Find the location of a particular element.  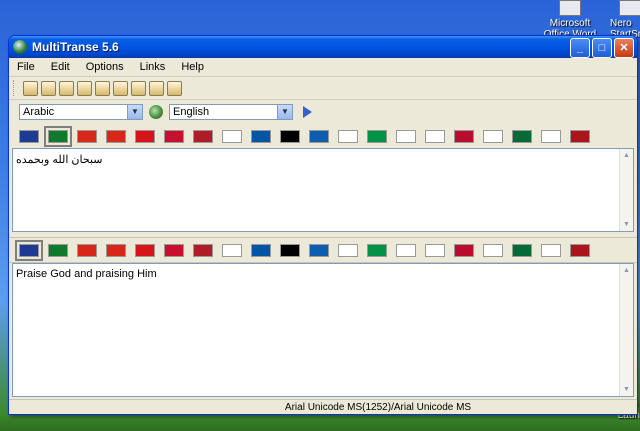

menu-help: Help is located at coordinates (192, 67).